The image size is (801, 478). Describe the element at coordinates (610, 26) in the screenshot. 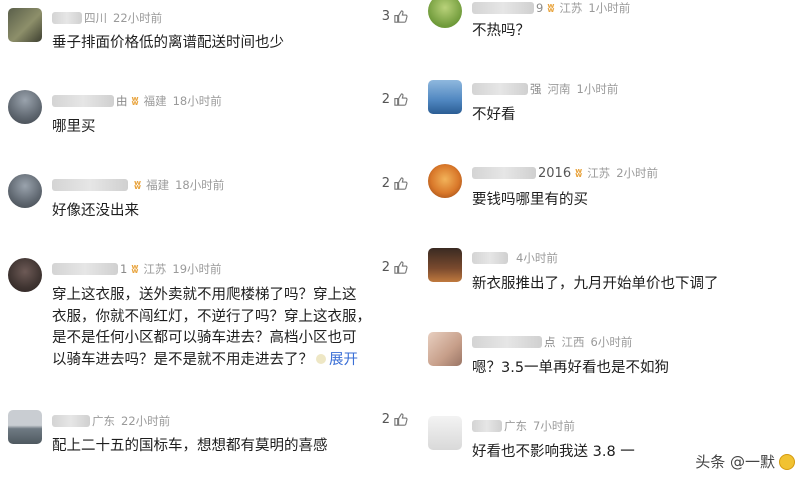

I see `comment-item: 9 ʬ 江苏 1小时前 不热吗？` at that location.